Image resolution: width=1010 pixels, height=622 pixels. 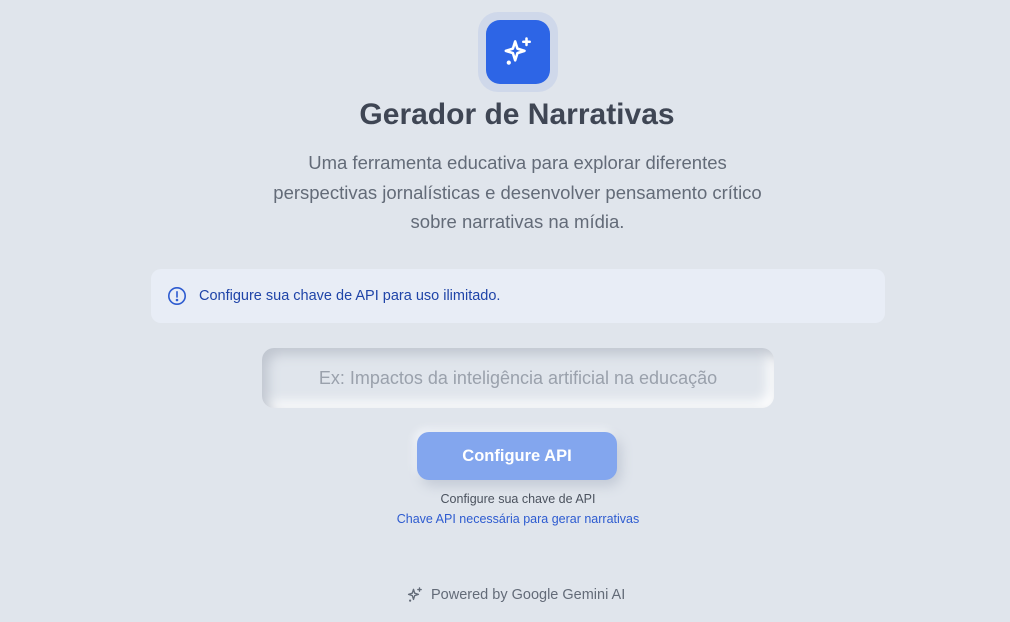 I want to click on configure-api-button: Configure API, so click(x=517, y=456).